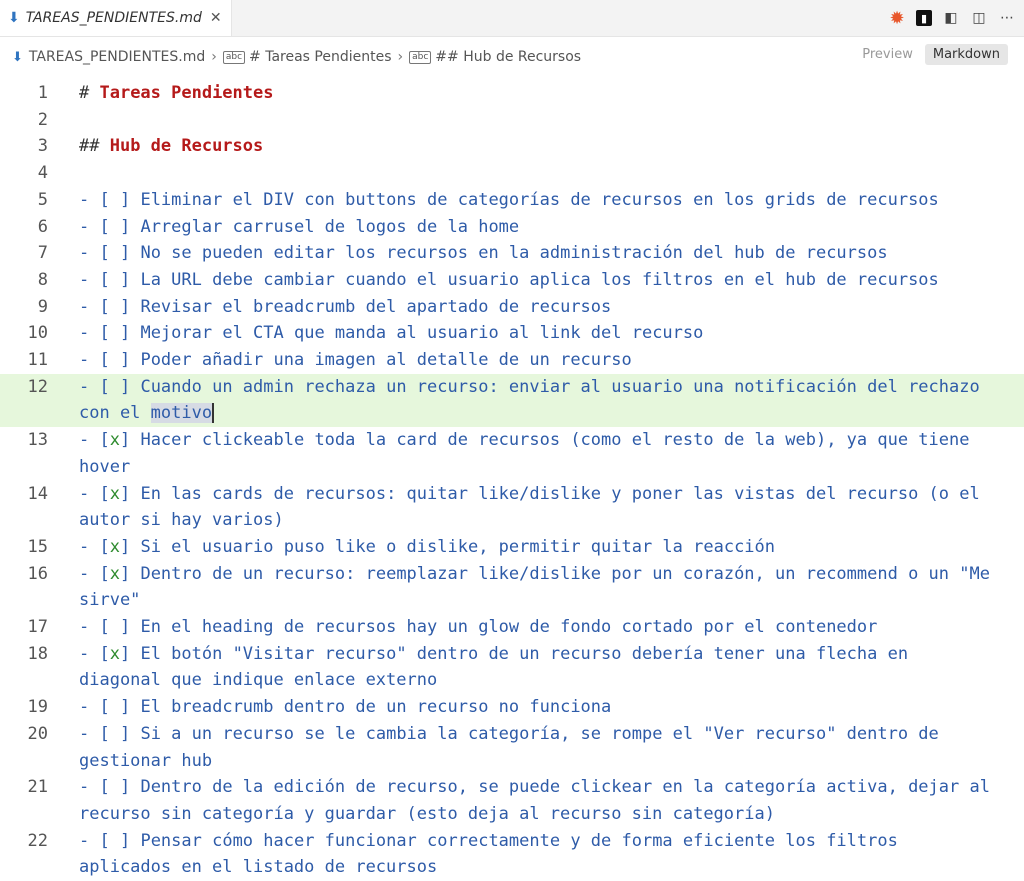  I want to click on line-number: 12, so click(37, 386).